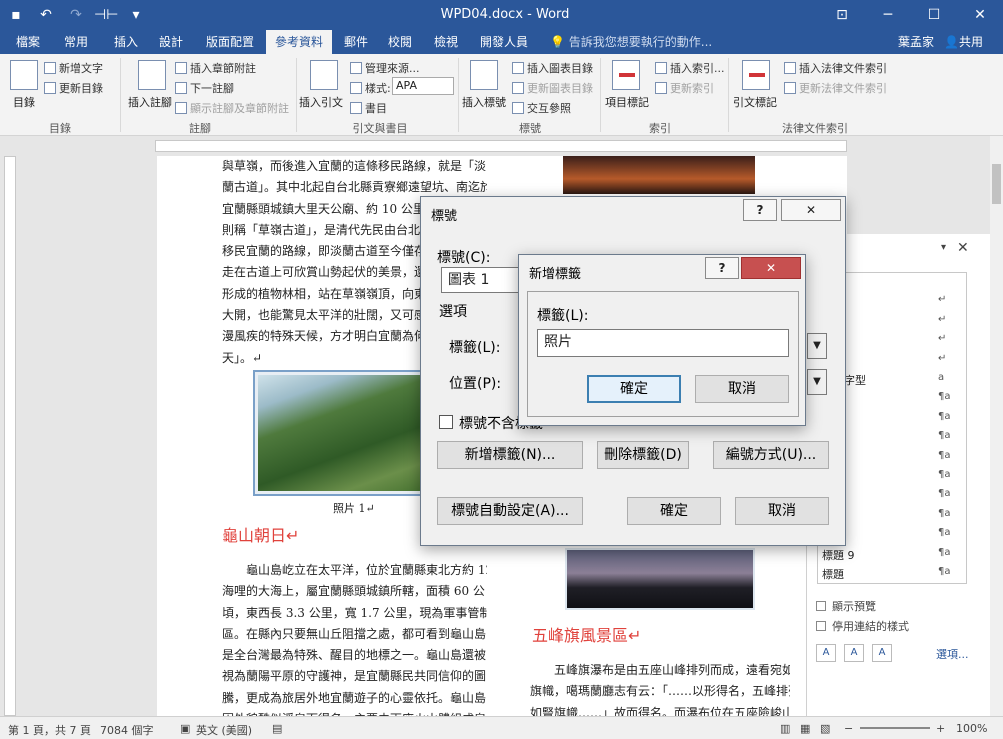 The width and height of the screenshot is (1003, 739). Describe the element at coordinates (46, 15) in the screenshot. I see `undo-icon: ↶` at that location.